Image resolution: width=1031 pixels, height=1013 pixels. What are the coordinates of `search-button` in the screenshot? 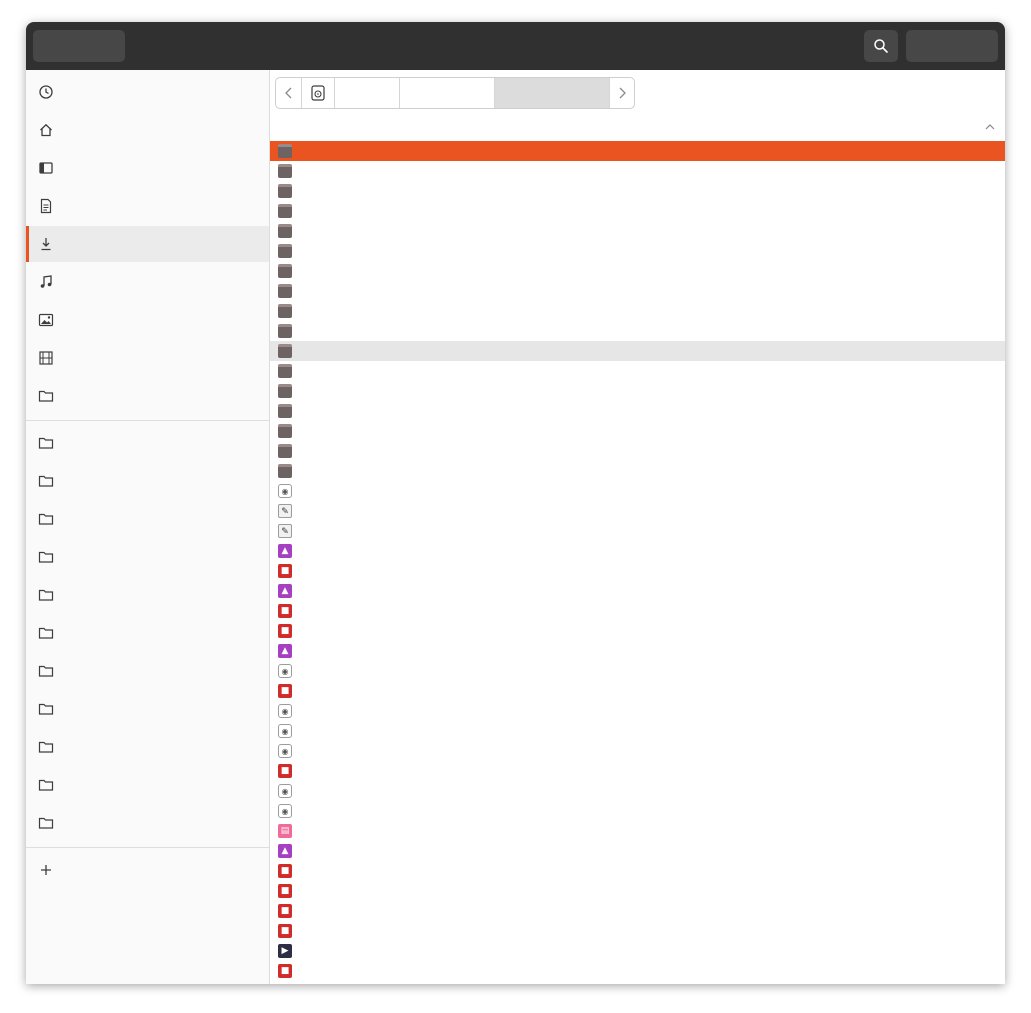 It's located at (881, 46).